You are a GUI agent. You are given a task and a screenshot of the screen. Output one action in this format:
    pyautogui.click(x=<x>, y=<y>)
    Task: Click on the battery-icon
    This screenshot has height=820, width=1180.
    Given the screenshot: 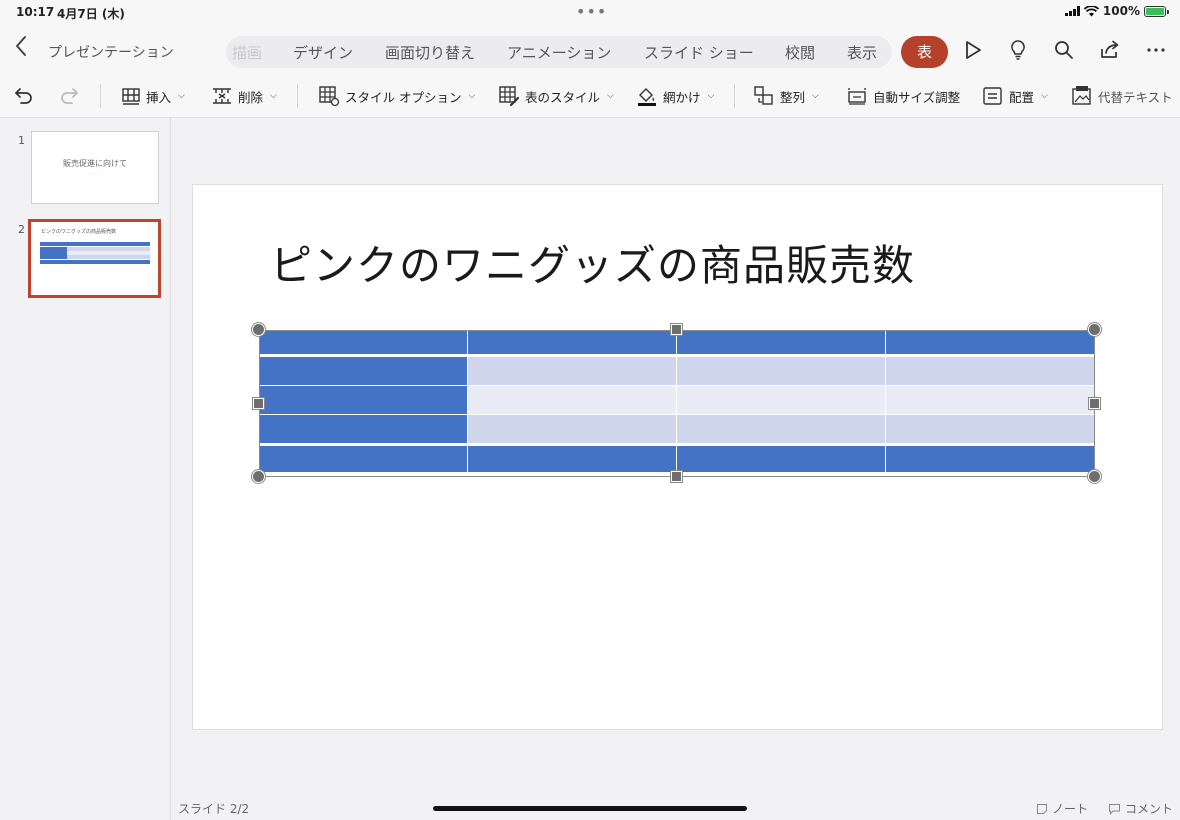 What is the action you would take?
    pyautogui.click(x=1156, y=11)
    